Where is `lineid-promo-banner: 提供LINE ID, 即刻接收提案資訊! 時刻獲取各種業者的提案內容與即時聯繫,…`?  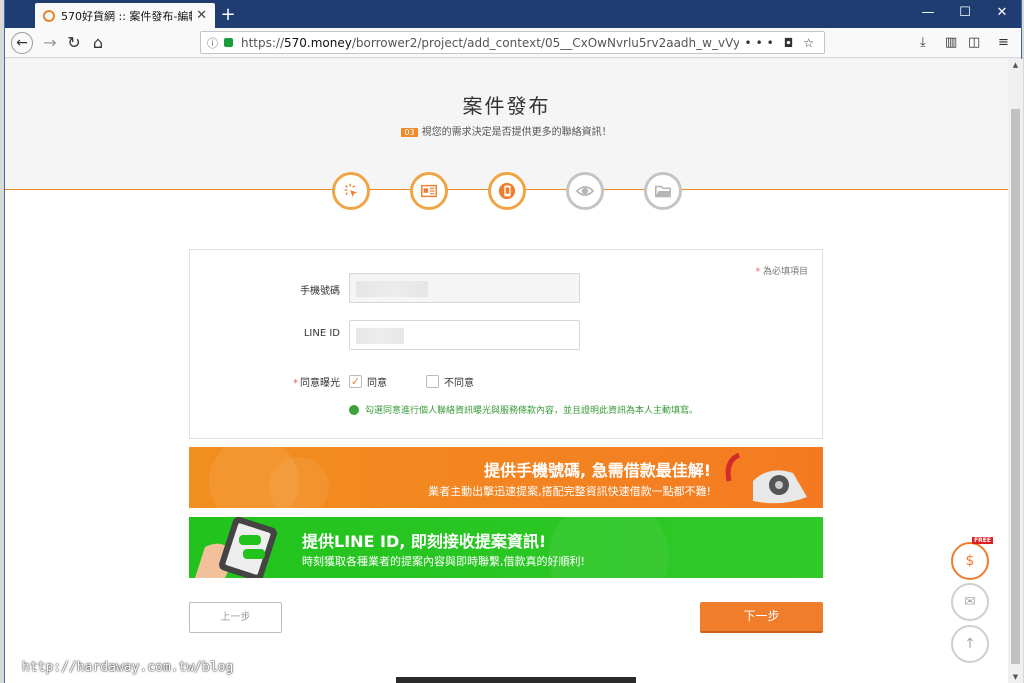 lineid-promo-banner: 提供LINE ID, 即刻接收提案資訊! 時刻獲取各種業者的提案內容與即時聯繫,… is located at coordinates (506, 547).